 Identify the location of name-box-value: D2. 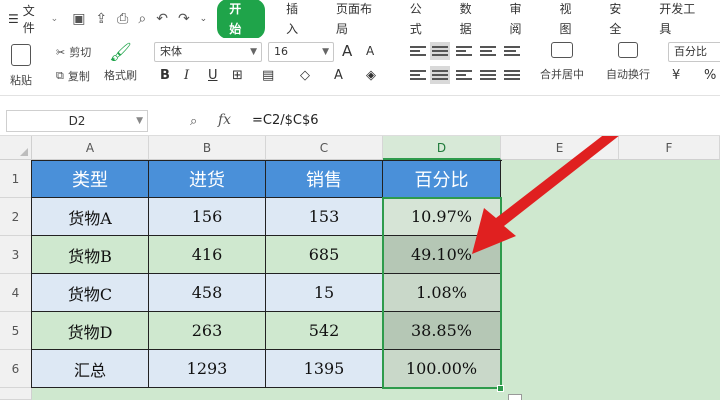
(77, 121).